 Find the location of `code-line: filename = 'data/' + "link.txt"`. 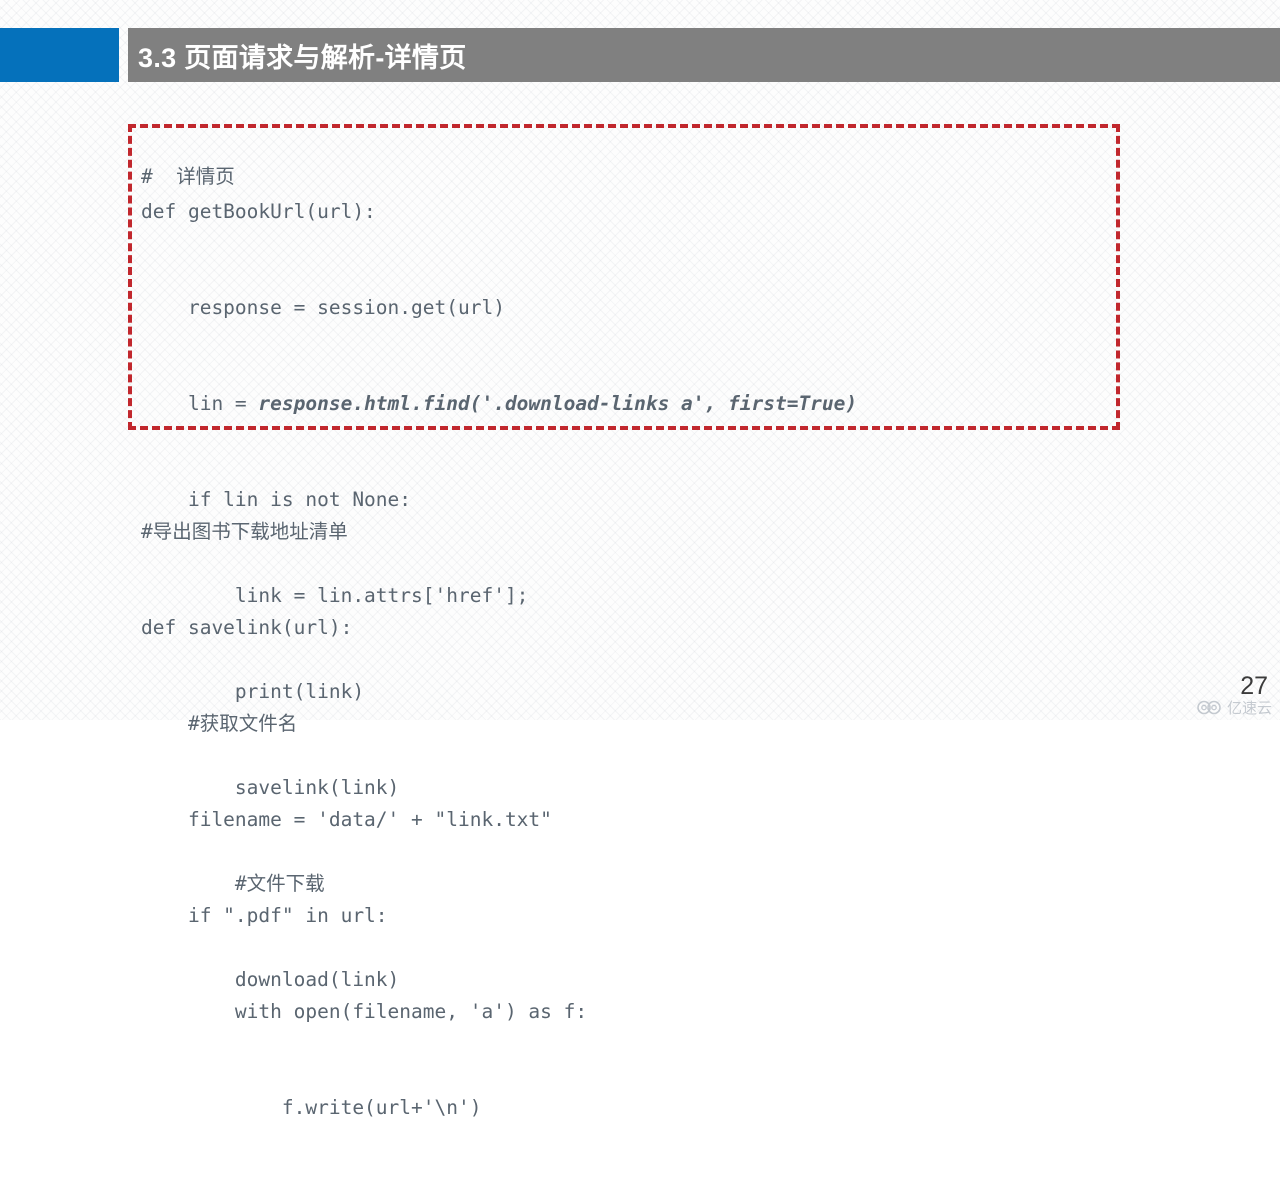

code-line: filename = 'data/' + "link.txt" is located at coordinates (346, 819).